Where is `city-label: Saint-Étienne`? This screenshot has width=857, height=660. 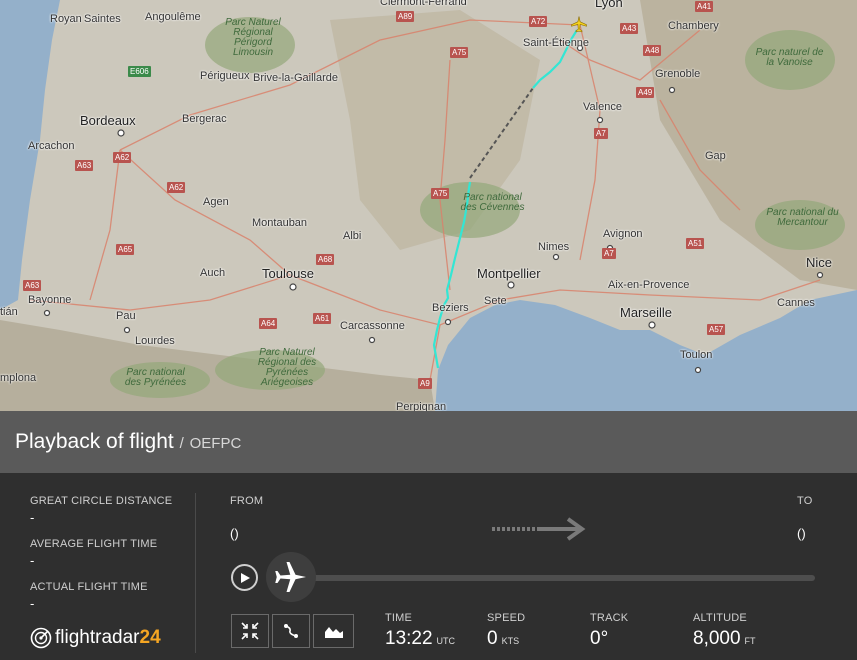
city-label: Saint-Étienne is located at coordinates (556, 43).